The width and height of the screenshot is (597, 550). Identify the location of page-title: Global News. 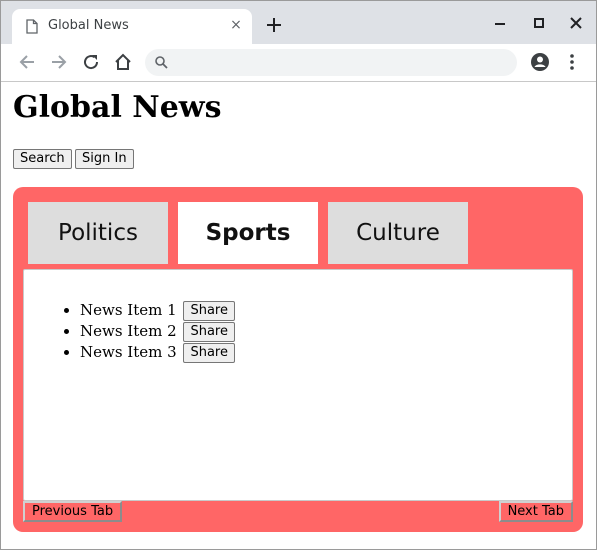
(117, 107).